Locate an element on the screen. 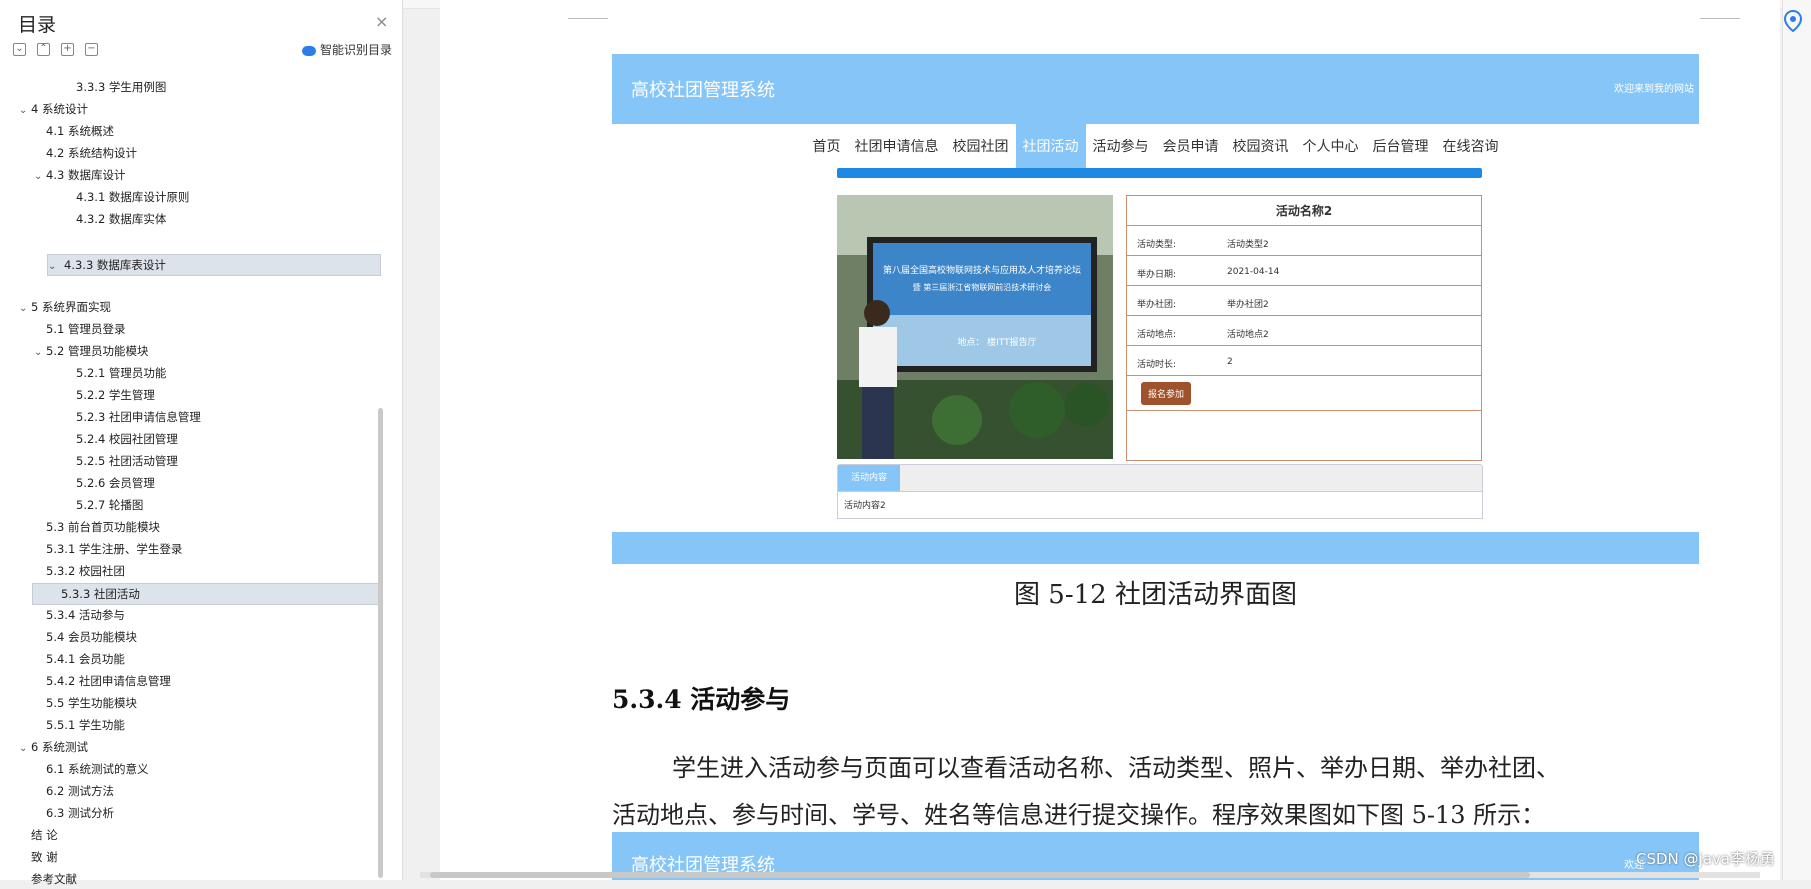 The height and width of the screenshot is (889, 1811). collapse-all-icon: ⌄ is located at coordinates (19, 49).